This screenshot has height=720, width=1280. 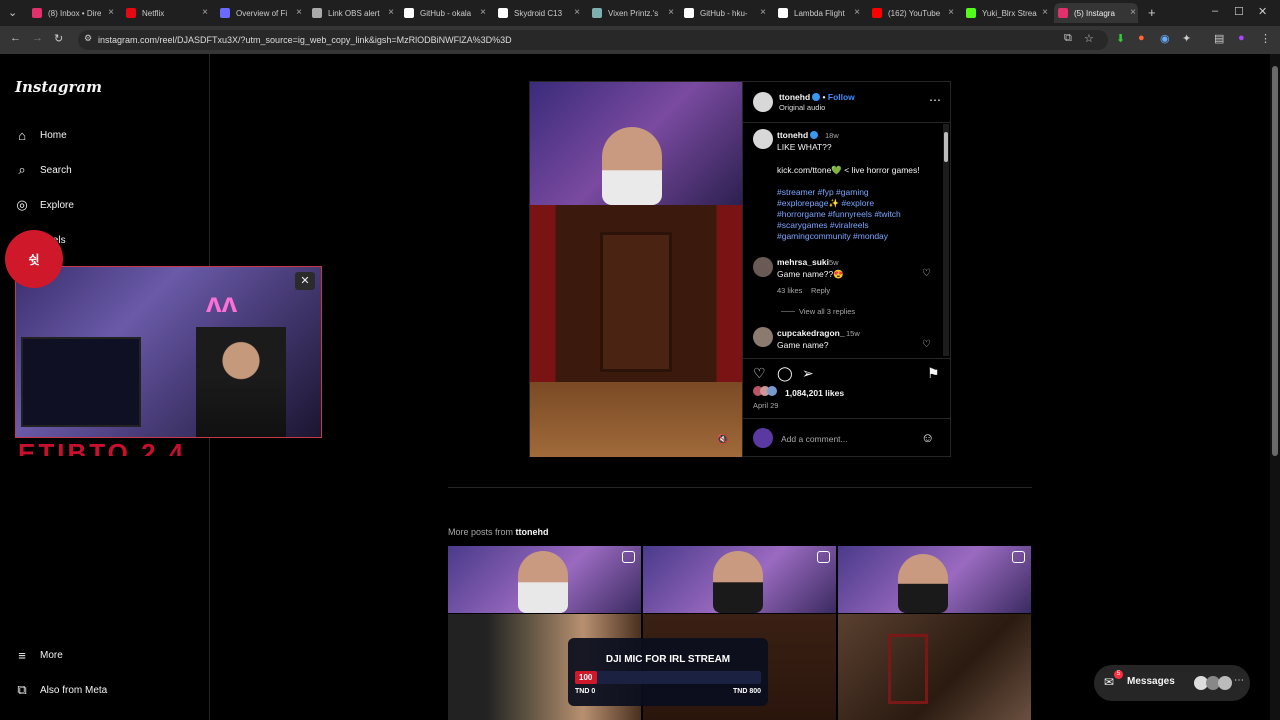 I want to click on browser-tab: Lambda Flight ×, so click(x=818, y=13).